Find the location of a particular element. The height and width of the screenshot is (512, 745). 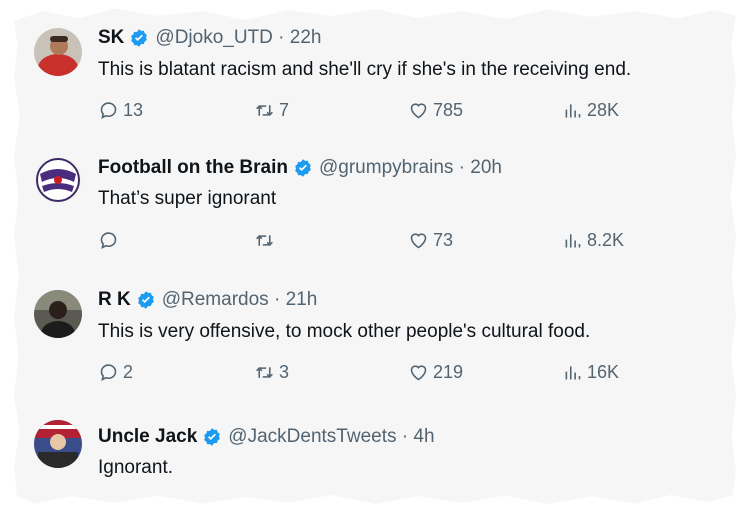

handle: @Djoko_UTD is located at coordinates (213, 38).